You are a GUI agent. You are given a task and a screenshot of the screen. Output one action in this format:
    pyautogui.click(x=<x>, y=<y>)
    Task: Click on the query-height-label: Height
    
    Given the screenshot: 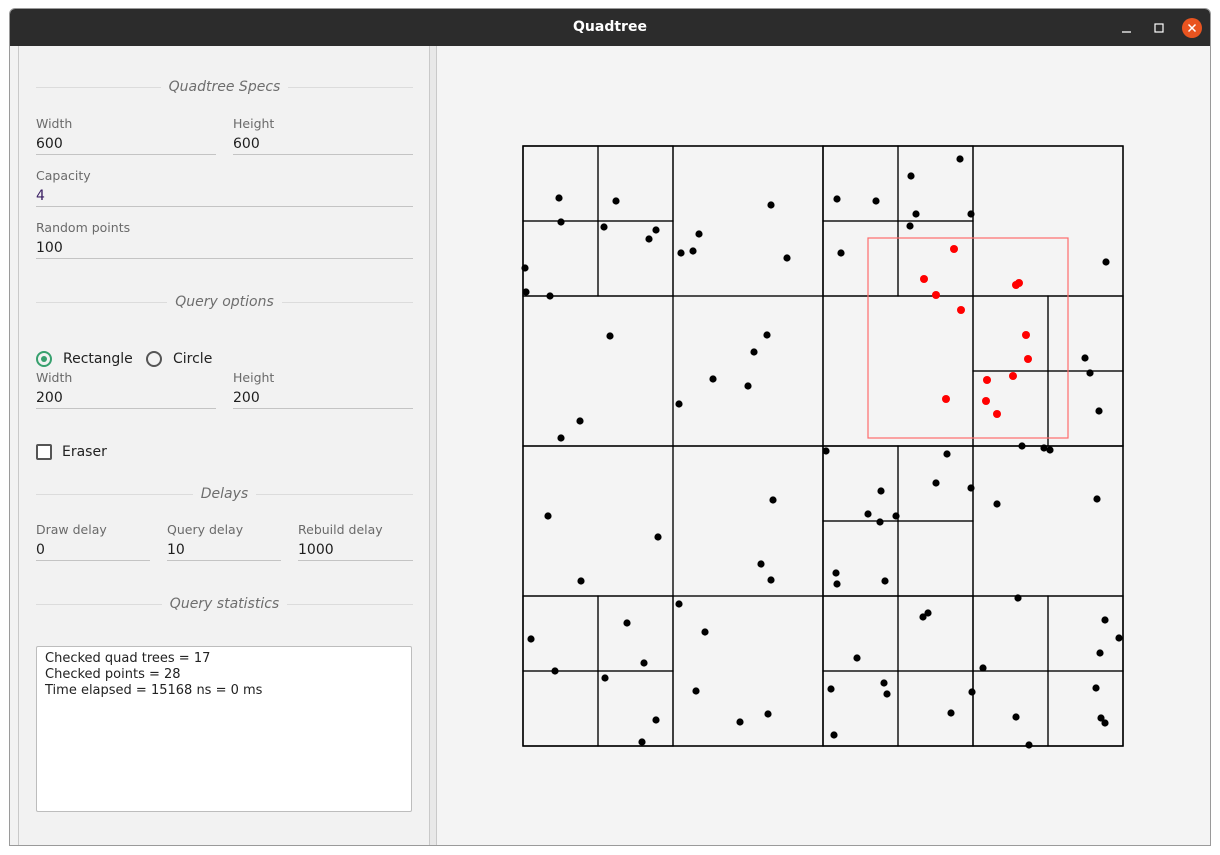 What is the action you would take?
    pyautogui.click(x=254, y=377)
    